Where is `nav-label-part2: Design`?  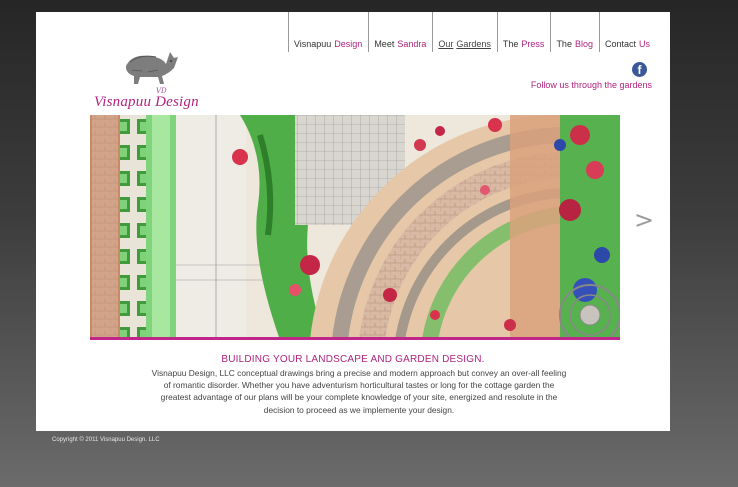 nav-label-part2: Design is located at coordinates (348, 44).